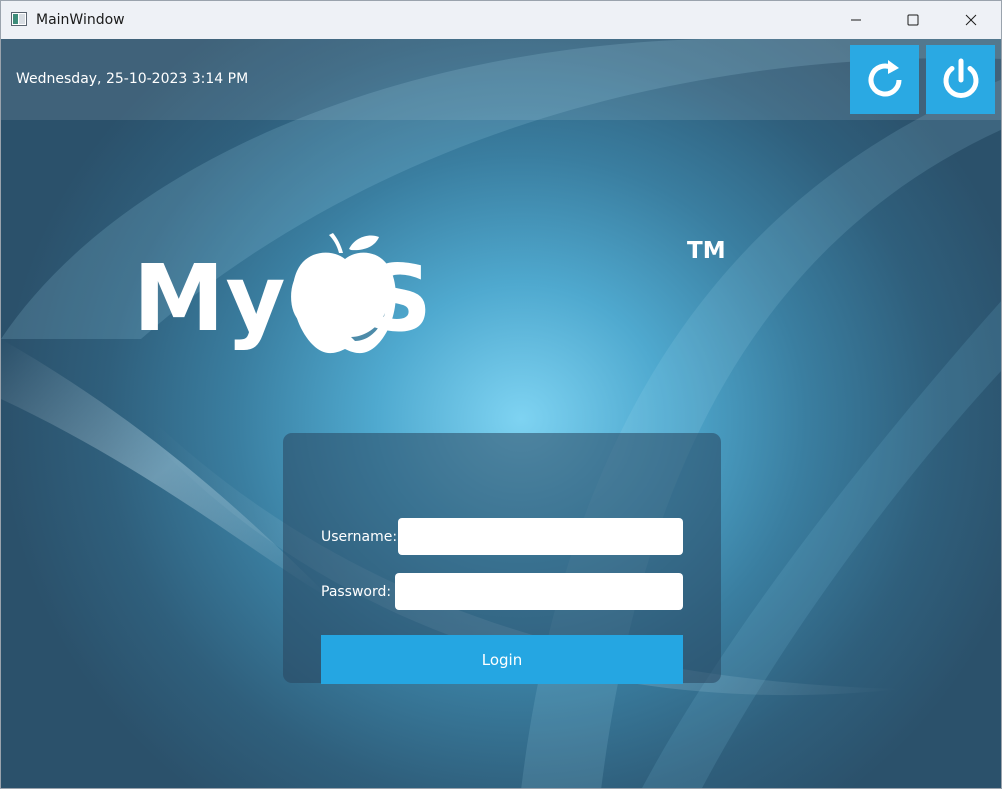 Image resolution: width=1002 pixels, height=789 pixels. I want to click on username-input, so click(540, 536).